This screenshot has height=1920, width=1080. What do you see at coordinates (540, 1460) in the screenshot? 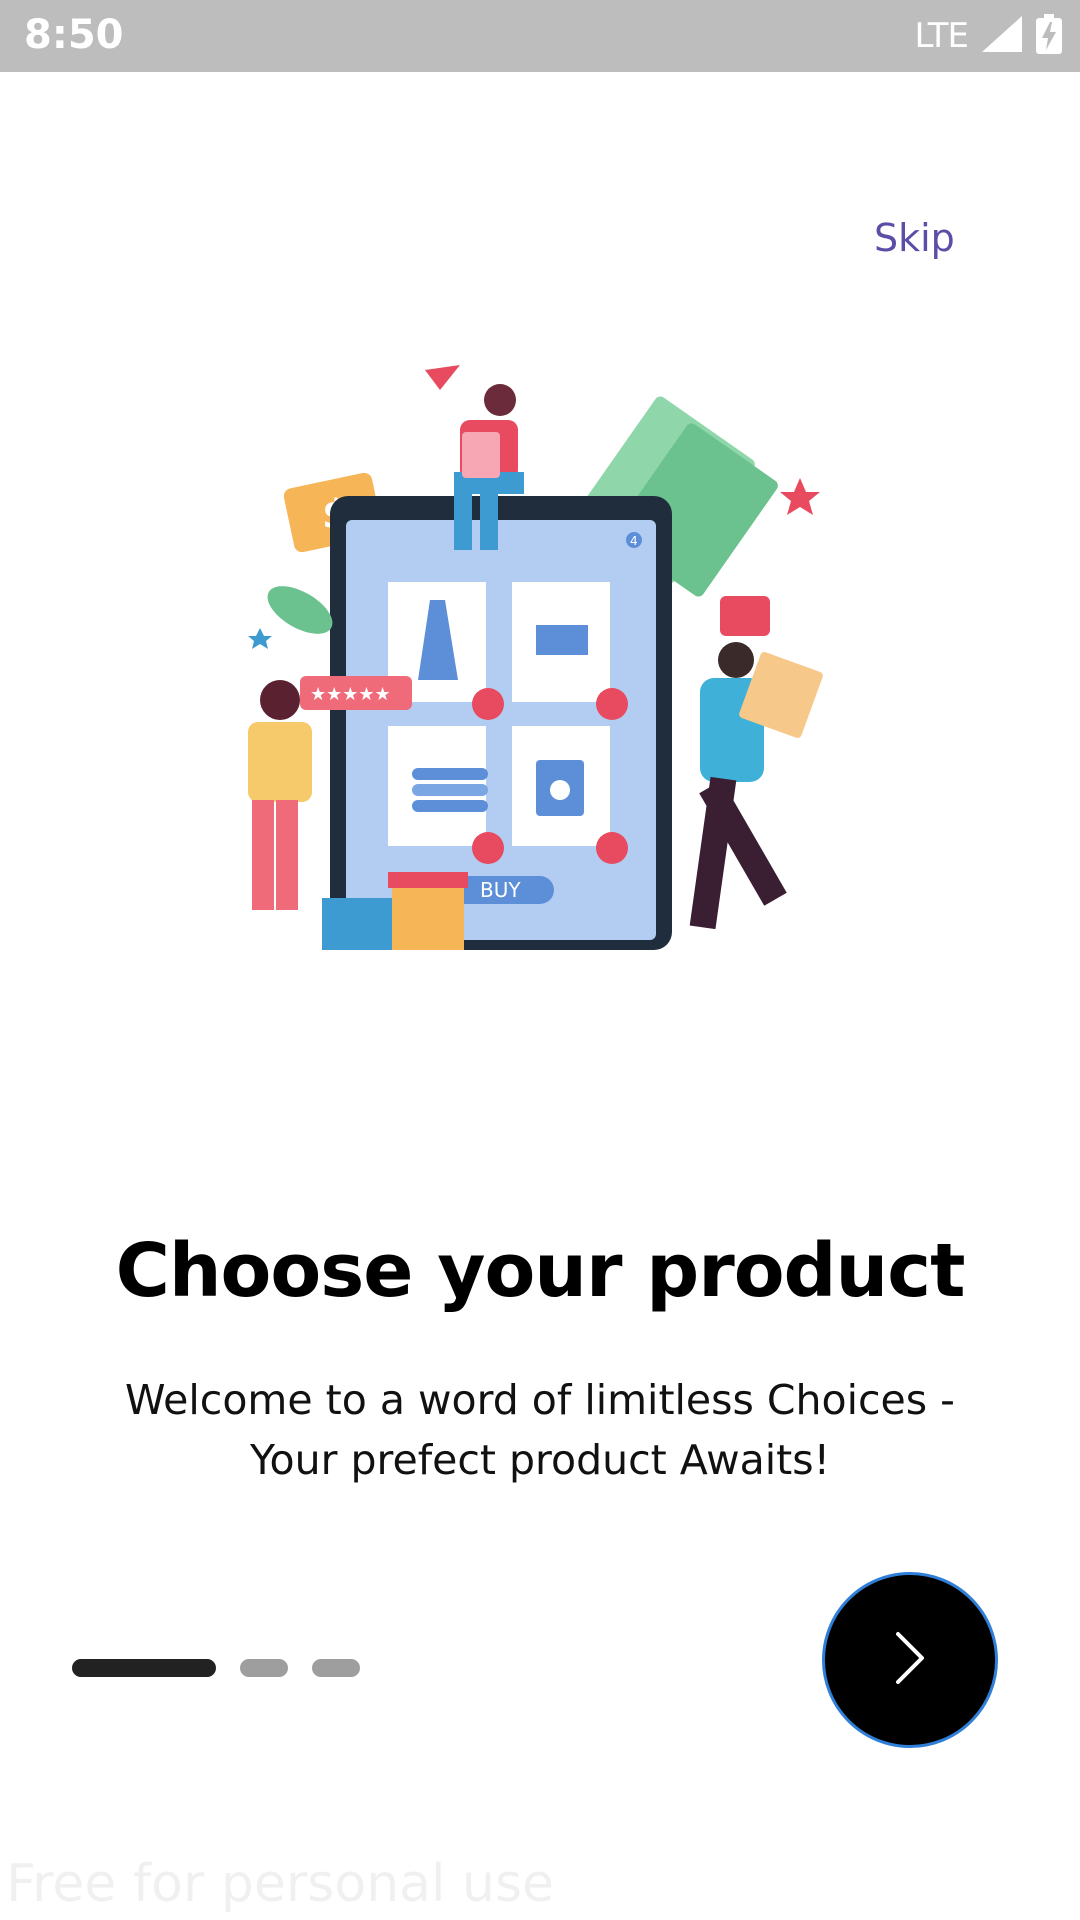
I see `subtitle-line-2: Your prefect product Awaits!` at bounding box center [540, 1460].